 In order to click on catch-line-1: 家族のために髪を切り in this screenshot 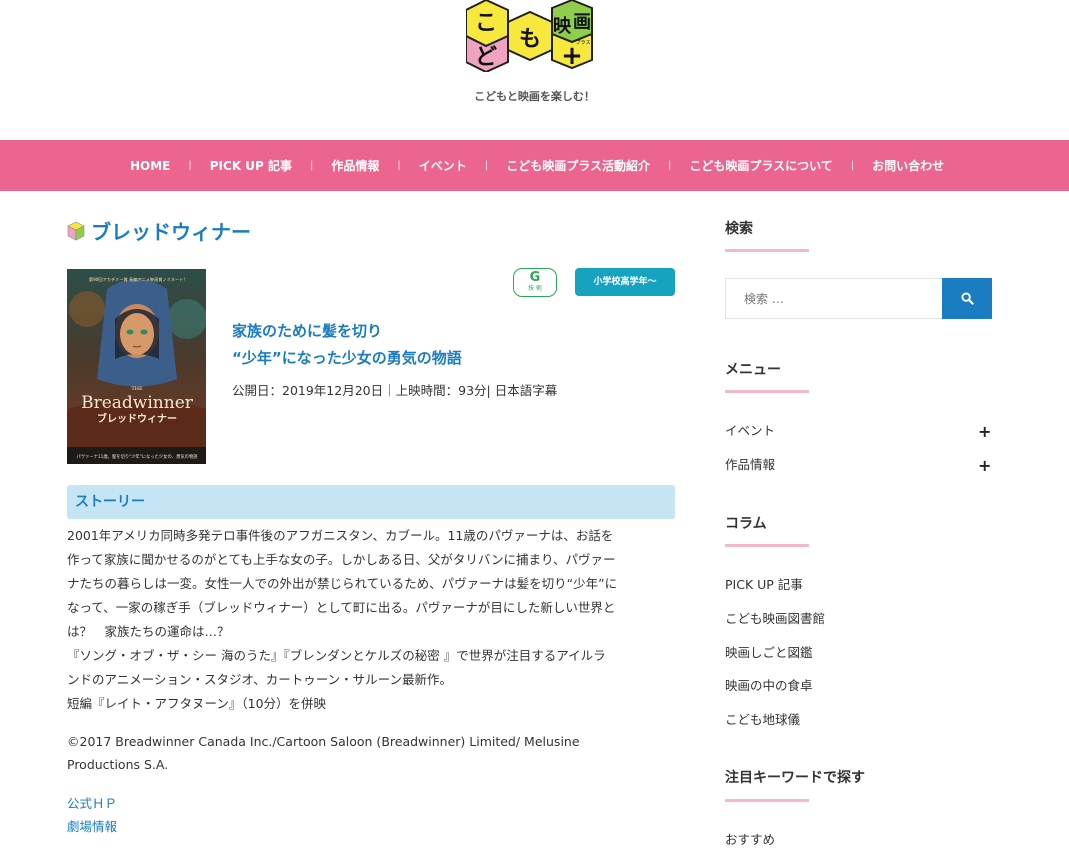, I will do `click(307, 331)`.